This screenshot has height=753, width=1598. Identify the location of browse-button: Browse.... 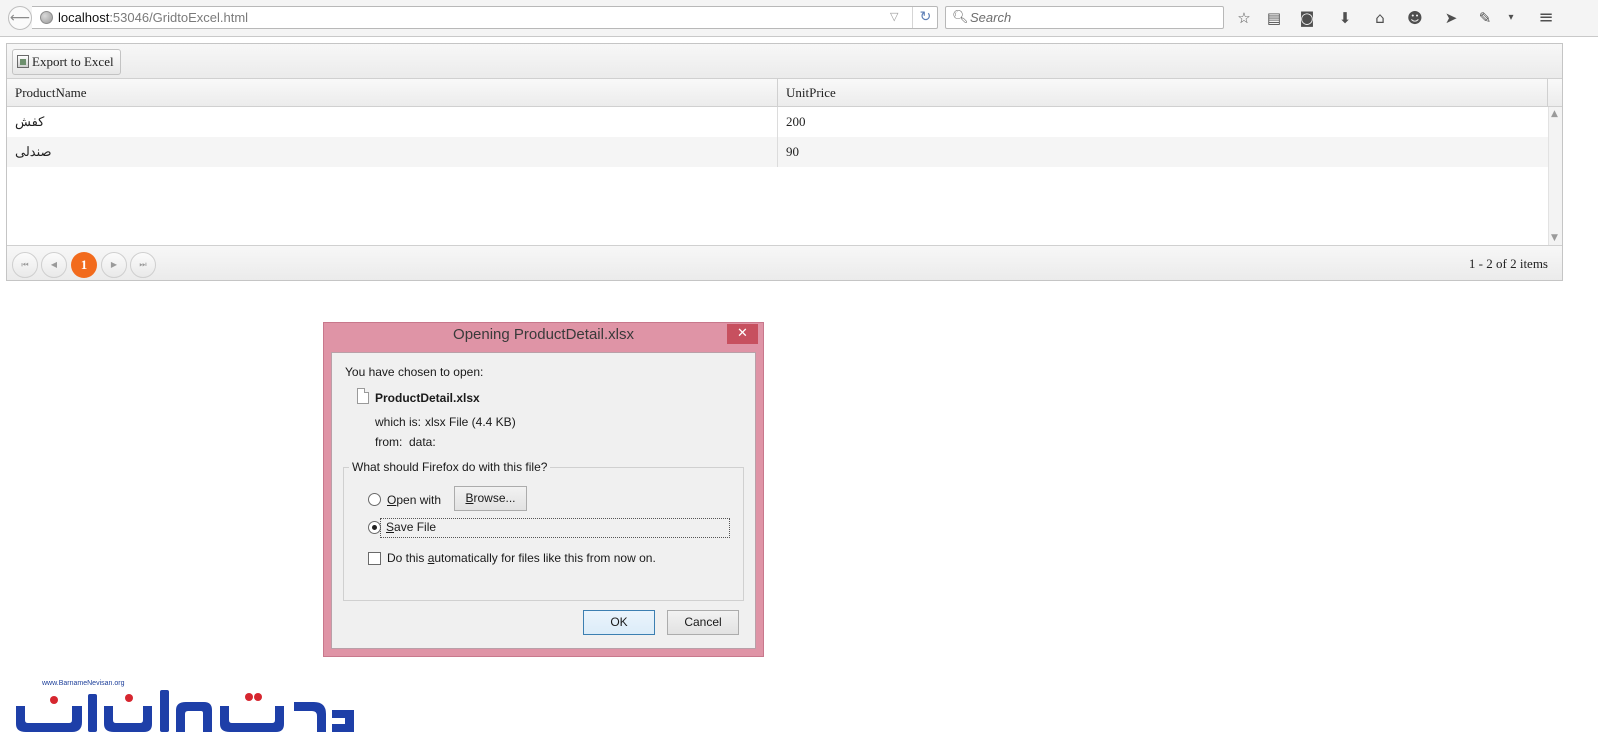
(490, 498).